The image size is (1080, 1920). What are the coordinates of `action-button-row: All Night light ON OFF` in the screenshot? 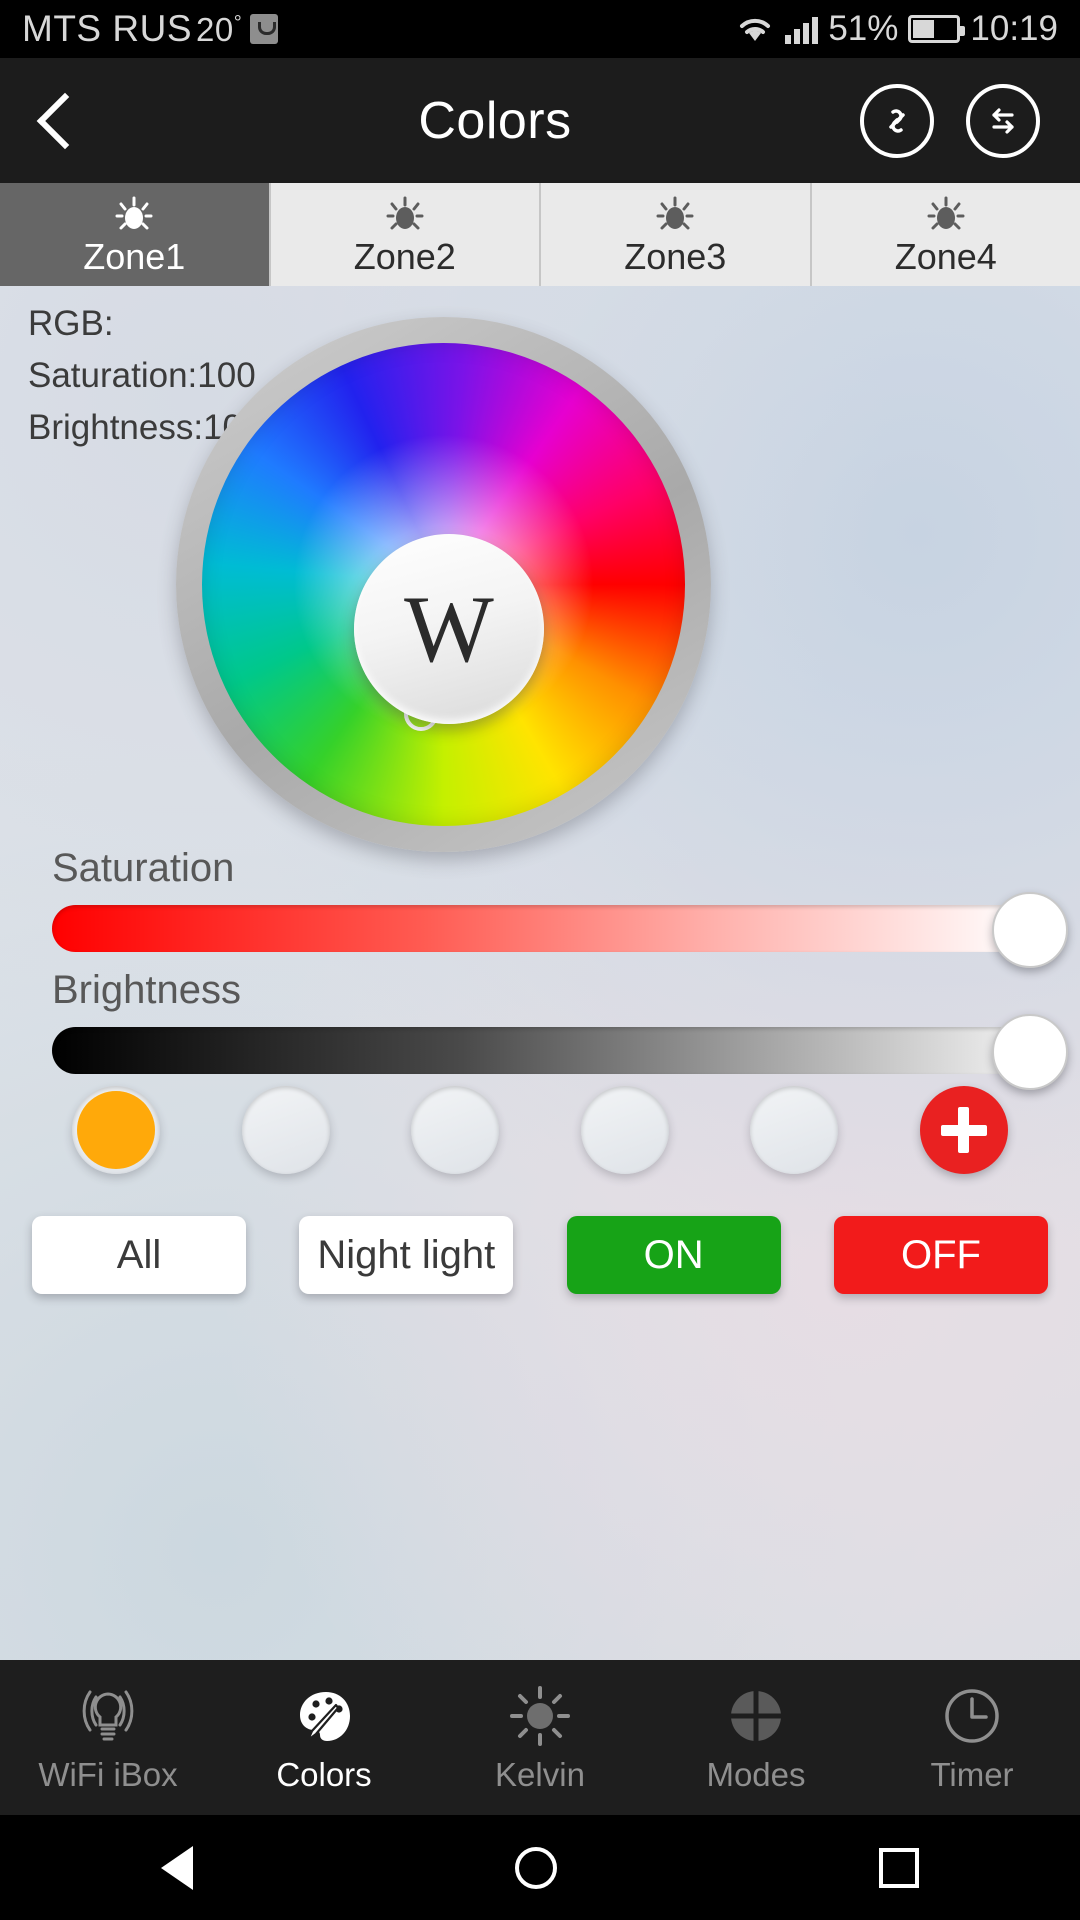 It's located at (540, 1255).